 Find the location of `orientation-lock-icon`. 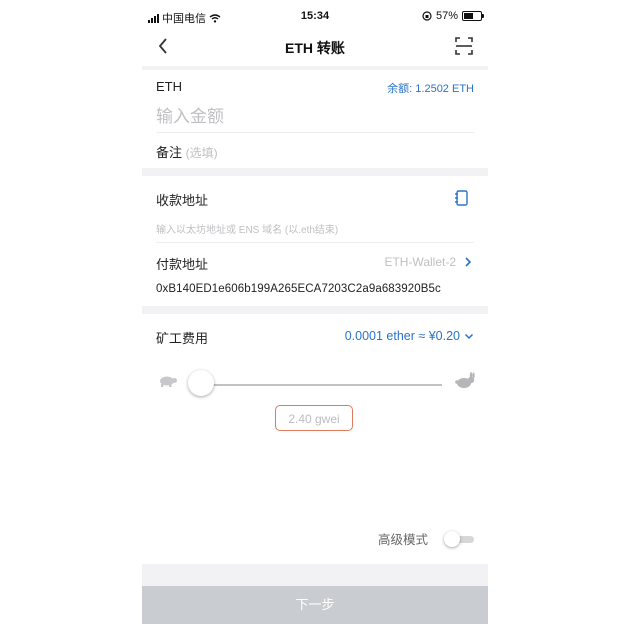

orientation-lock-icon is located at coordinates (427, 16).